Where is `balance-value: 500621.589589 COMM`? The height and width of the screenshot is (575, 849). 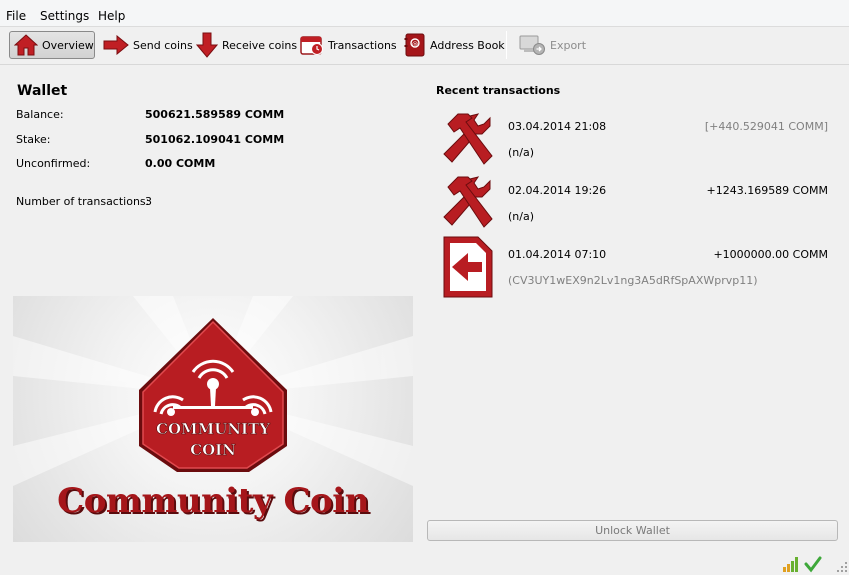
balance-value: 500621.589589 COMM is located at coordinates (215, 114).